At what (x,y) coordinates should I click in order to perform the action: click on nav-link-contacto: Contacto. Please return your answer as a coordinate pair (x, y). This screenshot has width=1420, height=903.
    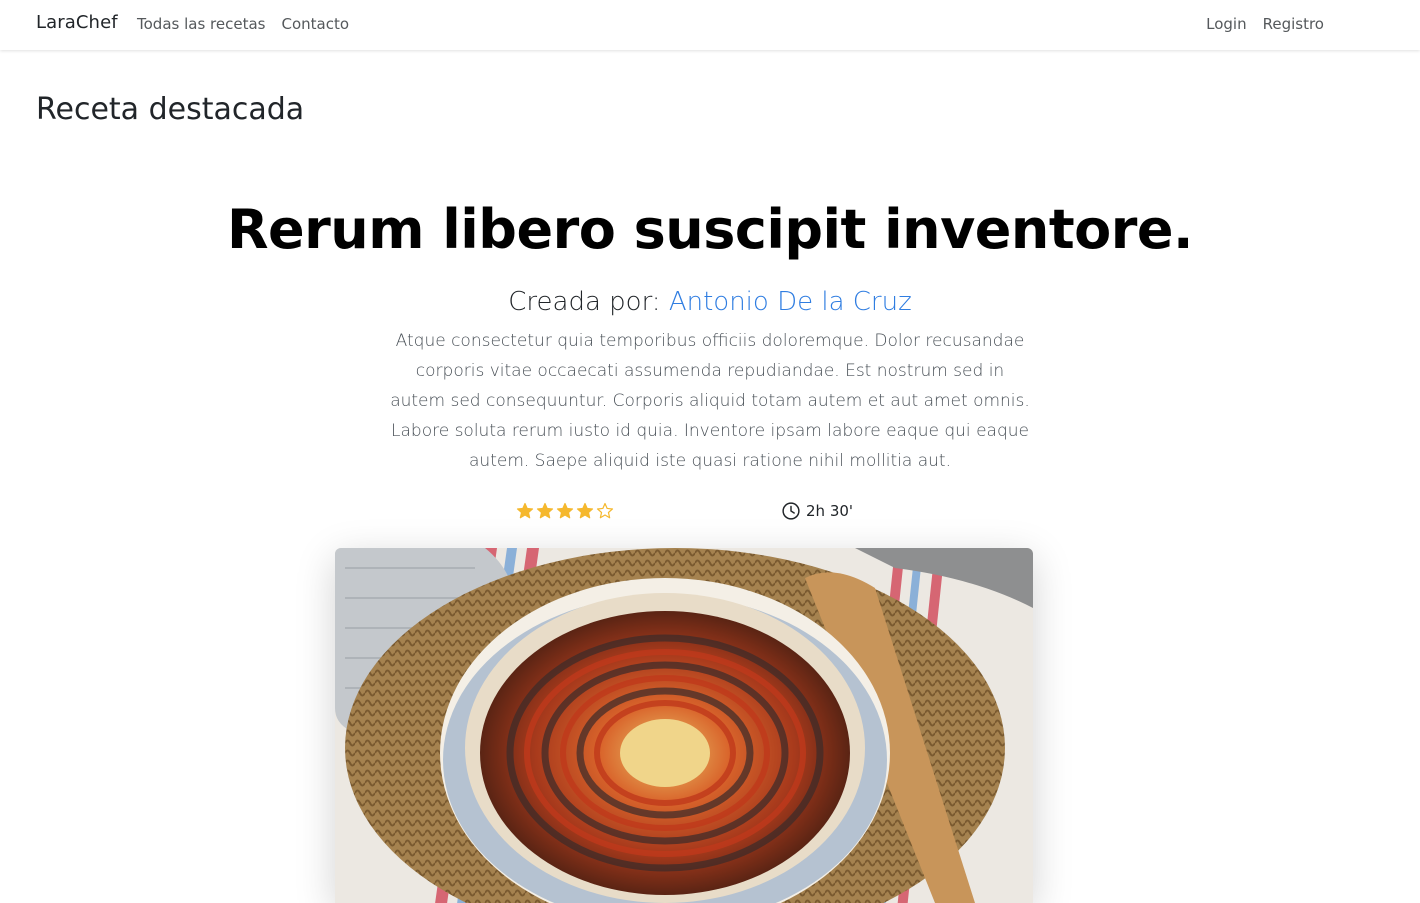
    Looking at the image, I should click on (315, 24).